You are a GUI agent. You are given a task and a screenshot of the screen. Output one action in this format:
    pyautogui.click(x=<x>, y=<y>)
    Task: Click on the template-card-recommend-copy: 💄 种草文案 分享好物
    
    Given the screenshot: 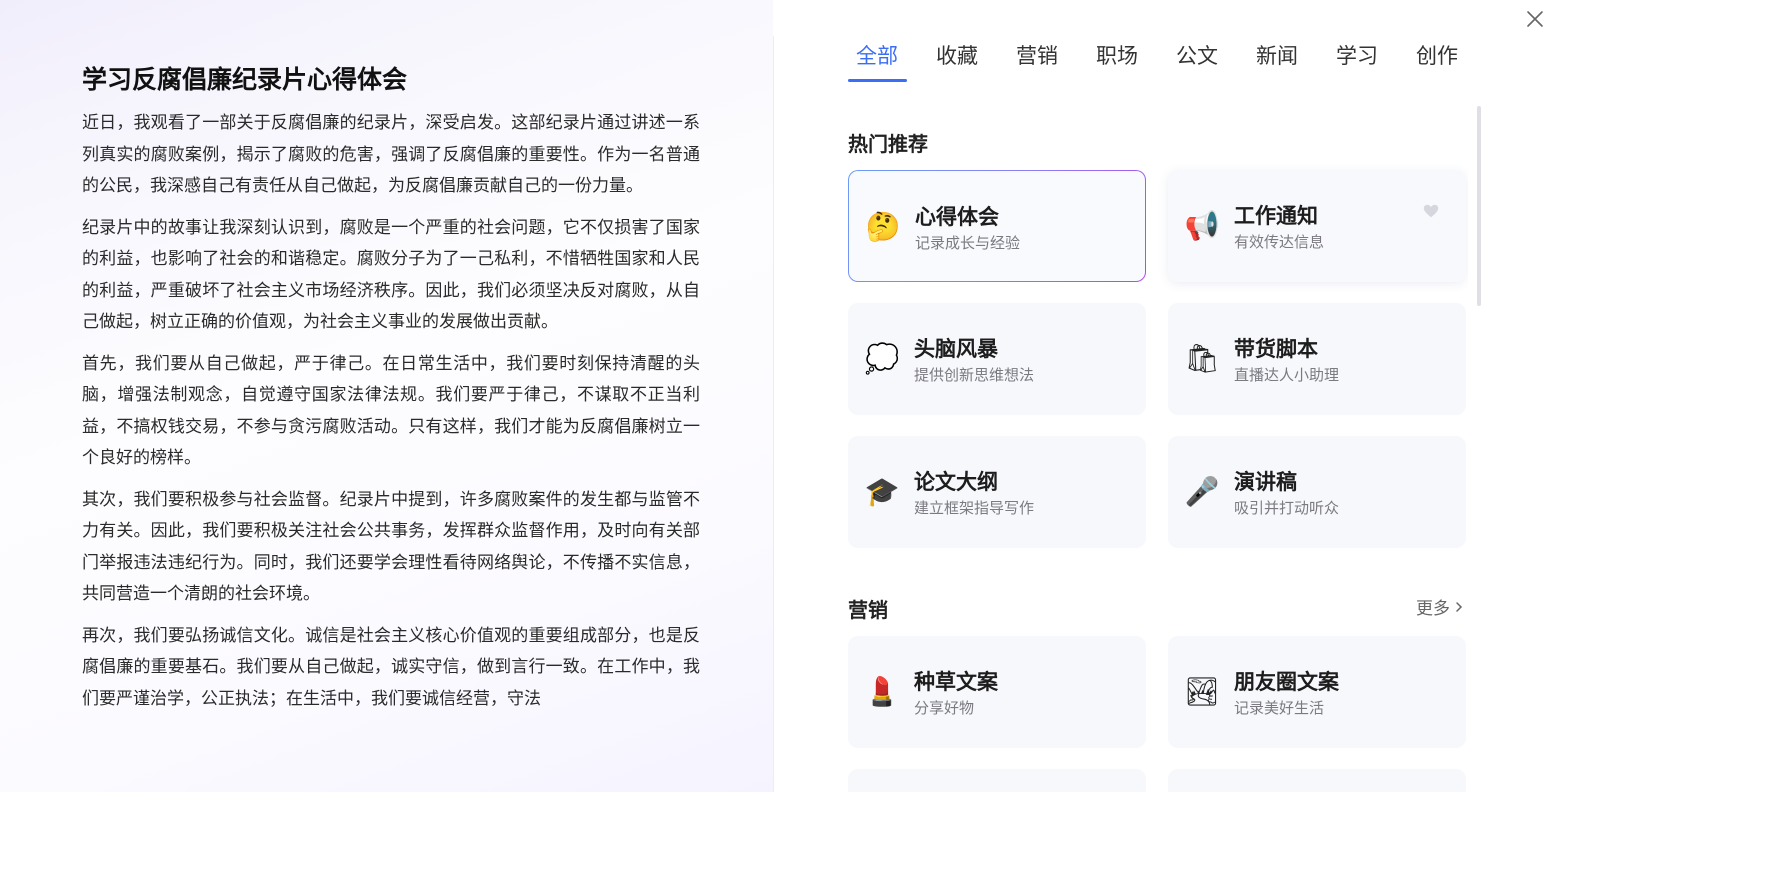 What is the action you would take?
    pyautogui.click(x=997, y=692)
    